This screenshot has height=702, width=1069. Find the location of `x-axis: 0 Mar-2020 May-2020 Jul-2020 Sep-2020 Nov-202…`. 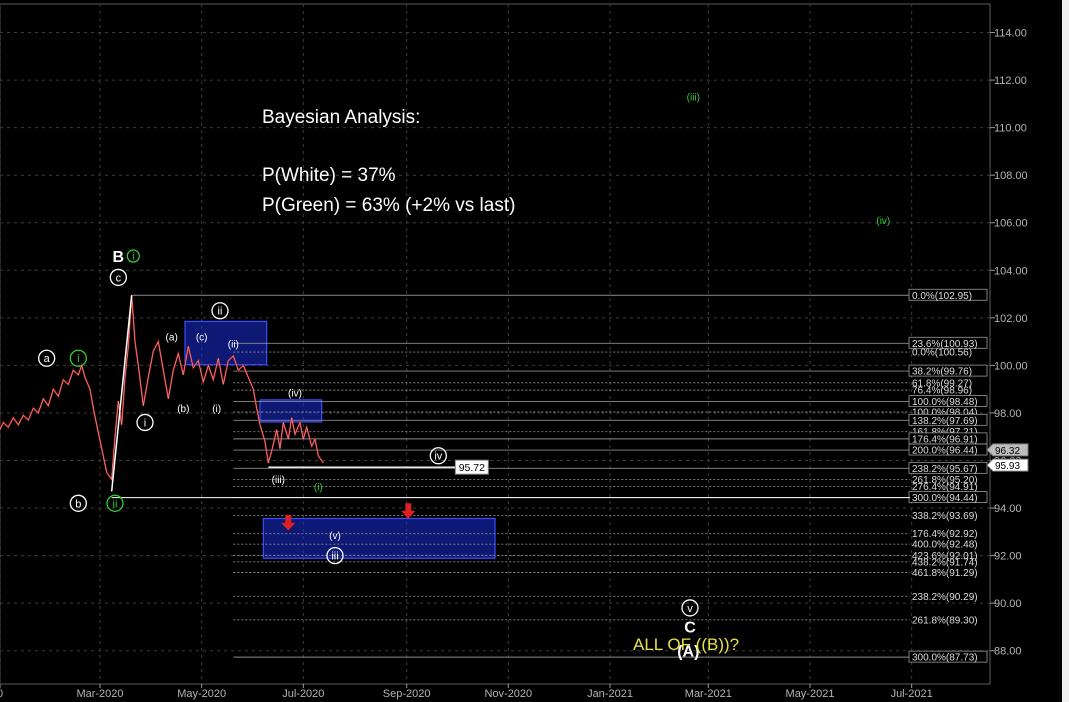

x-axis: 0 Mar-2020 May-2020 Jul-2020 Sep-2020 Nov-202… is located at coordinates (466, 692).